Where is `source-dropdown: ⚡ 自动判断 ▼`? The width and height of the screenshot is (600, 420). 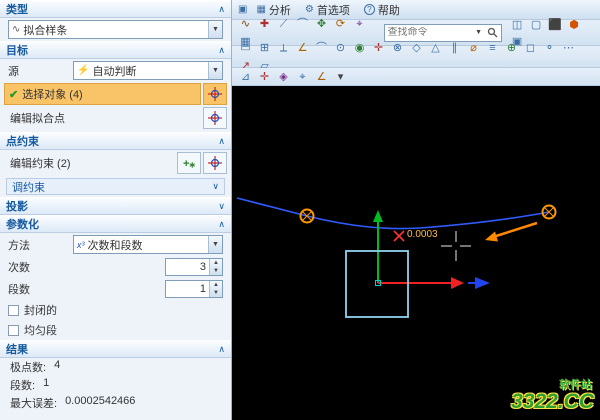 source-dropdown: ⚡ 自动判断 ▼ is located at coordinates (148, 70).